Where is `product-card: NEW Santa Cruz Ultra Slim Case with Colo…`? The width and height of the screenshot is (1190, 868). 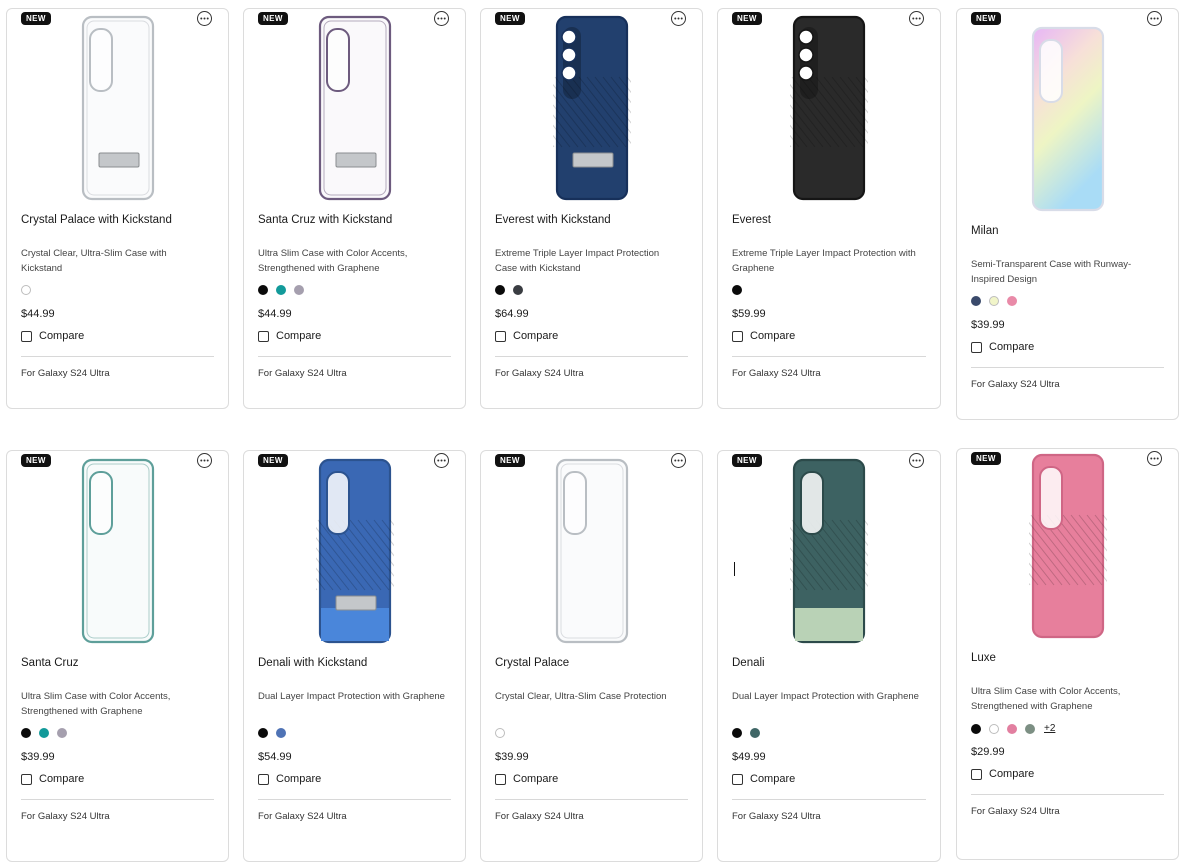 product-card: NEW Santa Cruz Ultra Slim Case with Colo… is located at coordinates (117, 656).